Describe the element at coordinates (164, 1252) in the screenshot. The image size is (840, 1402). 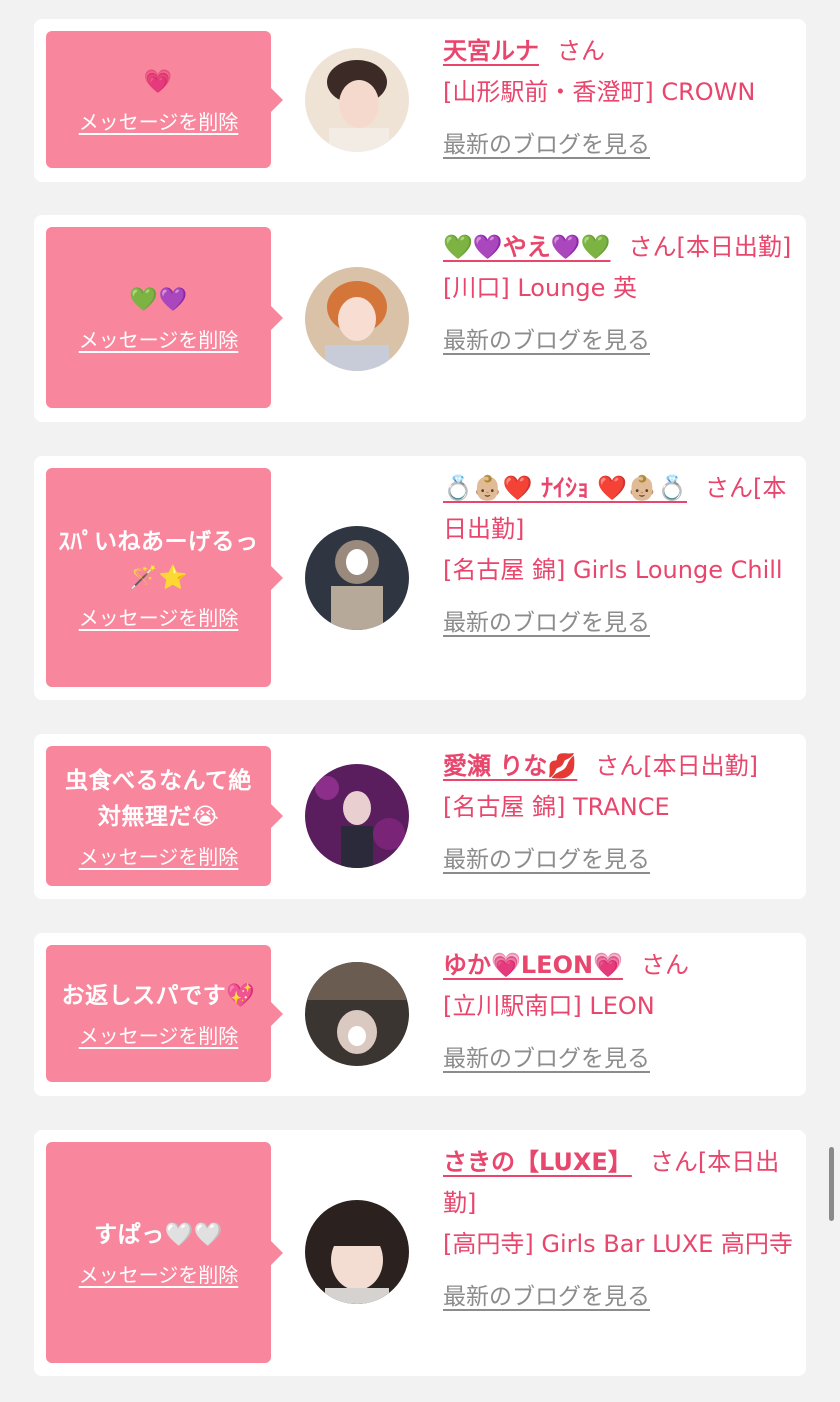
I see `message-bubble: すぱっ🤍🤍 メッセージを削除` at that location.